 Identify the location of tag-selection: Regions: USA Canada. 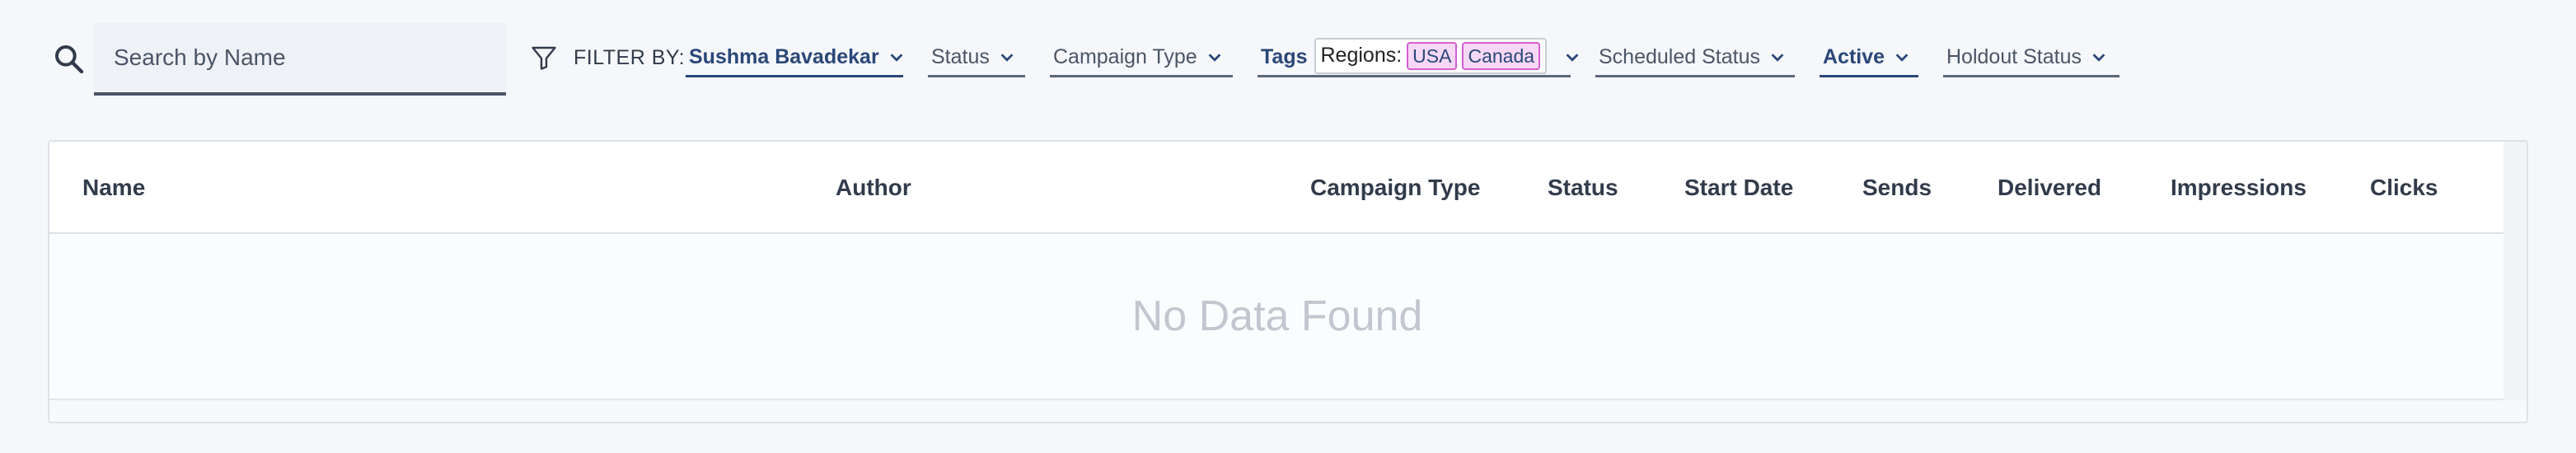
(1431, 55).